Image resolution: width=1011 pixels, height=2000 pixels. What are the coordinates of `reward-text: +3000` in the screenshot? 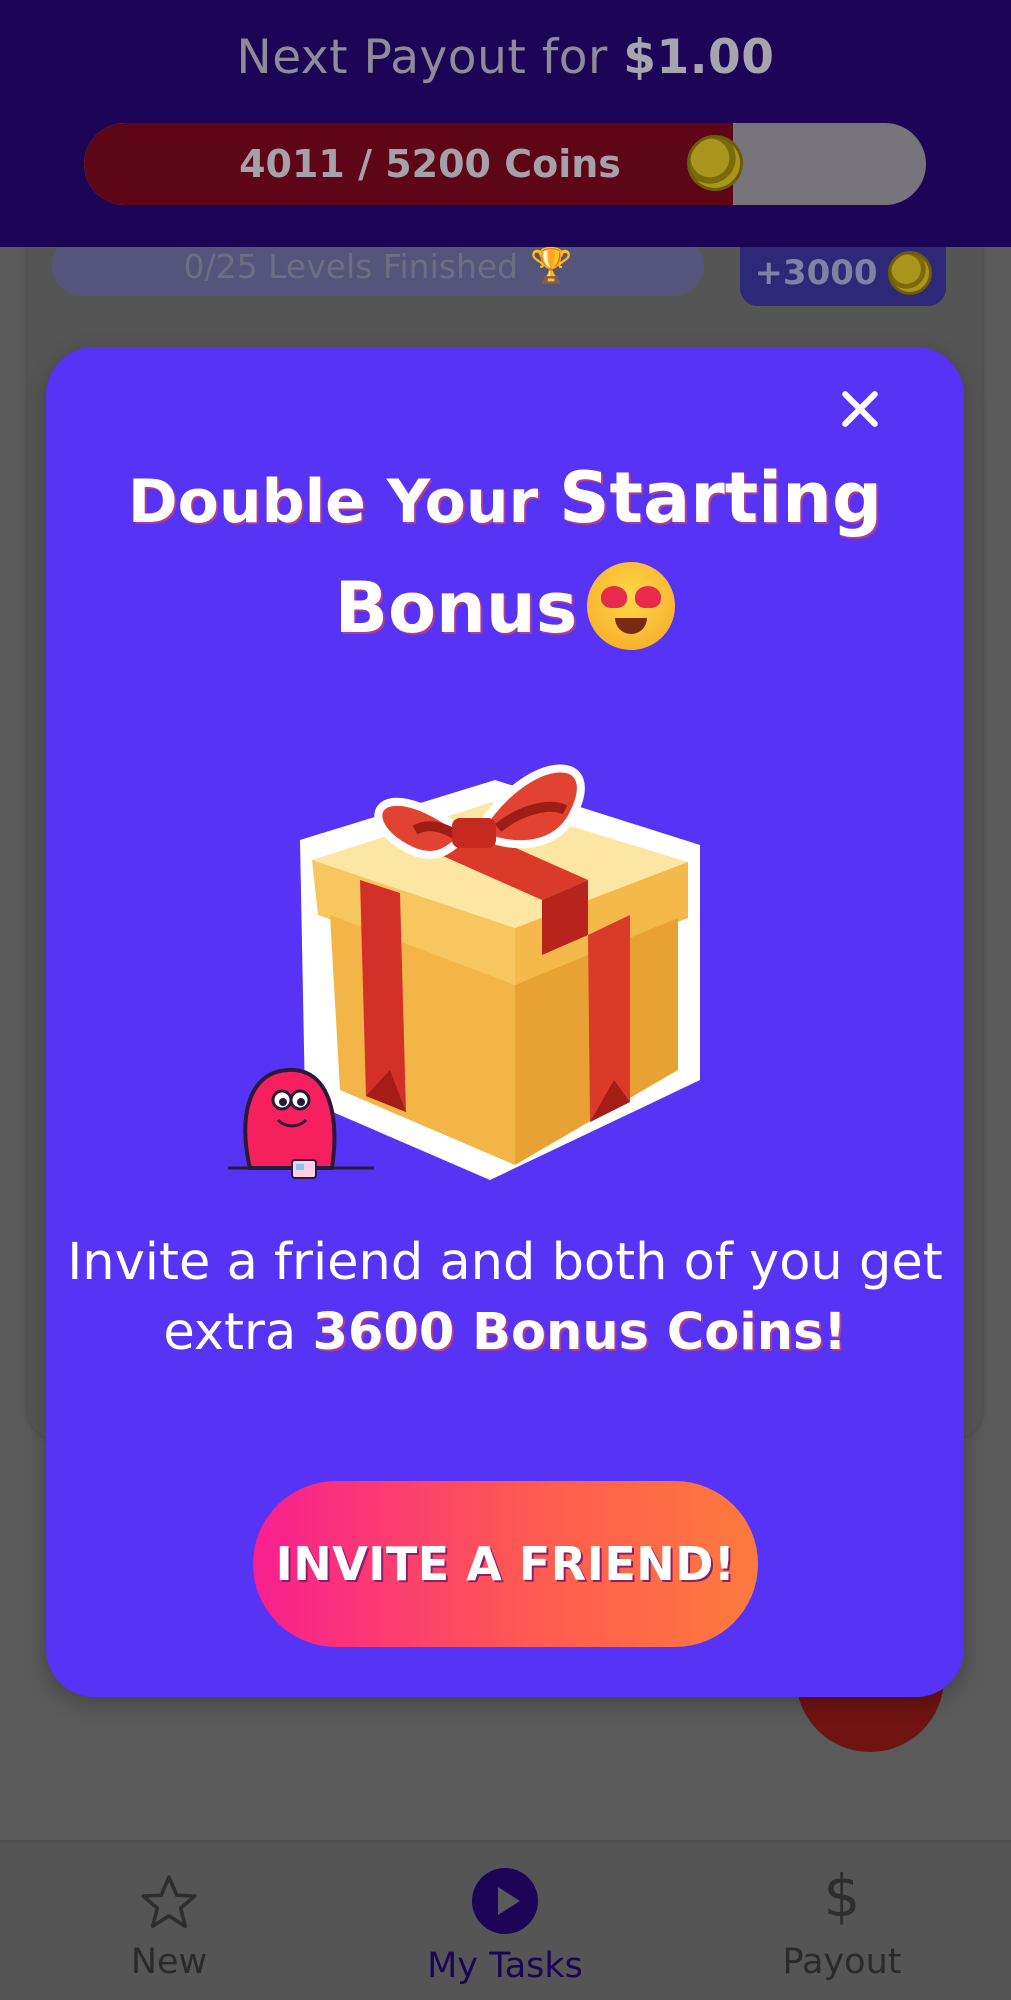 It's located at (816, 273).